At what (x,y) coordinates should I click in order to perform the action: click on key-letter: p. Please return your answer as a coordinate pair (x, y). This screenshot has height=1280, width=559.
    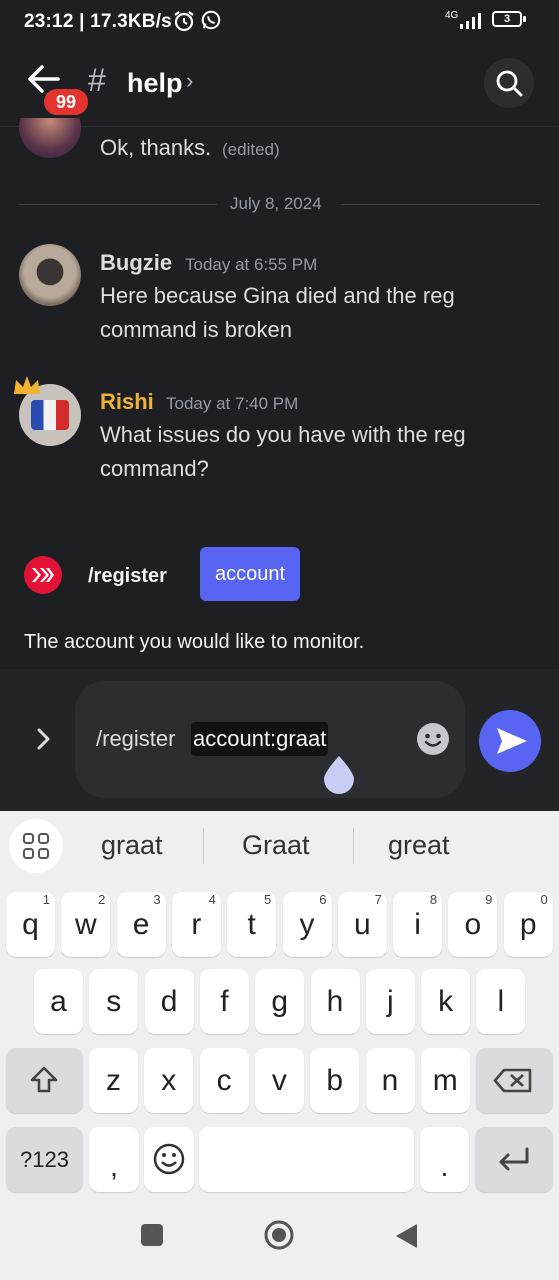
    Looking at the image, I should click on (528, 924).